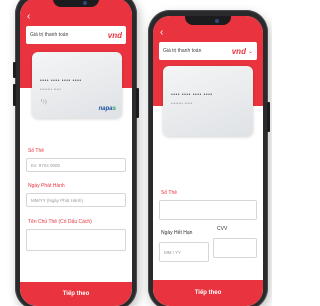 The image size is (320, 306). Describe the element at coordinates (208, 51) in the screenshot. I see `amount-selector: Giá trị thanh toán vnd ⌄` at that location.